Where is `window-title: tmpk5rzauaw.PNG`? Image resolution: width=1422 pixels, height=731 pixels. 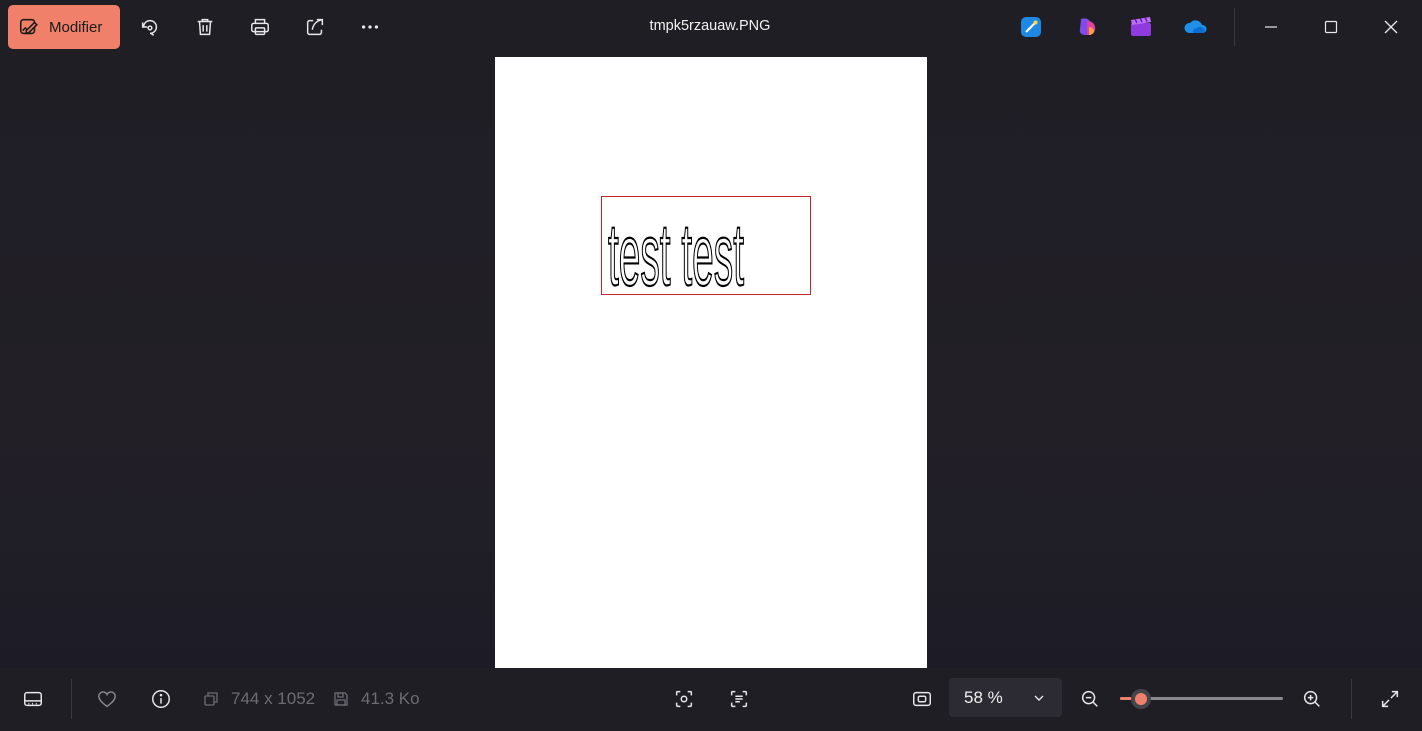 window-title: tmpk5rzauaw.PNG is located at coordinates (710, 26).